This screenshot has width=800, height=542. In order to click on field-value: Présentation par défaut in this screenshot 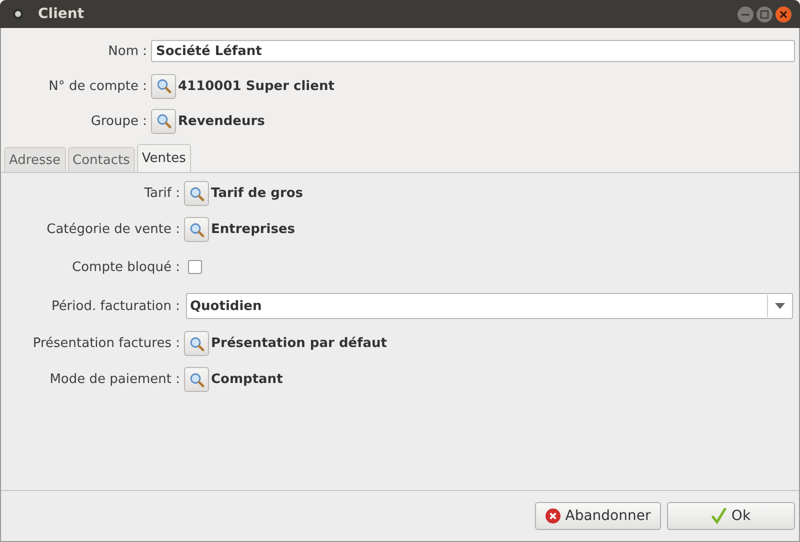, I will do `click(299, 343)`.